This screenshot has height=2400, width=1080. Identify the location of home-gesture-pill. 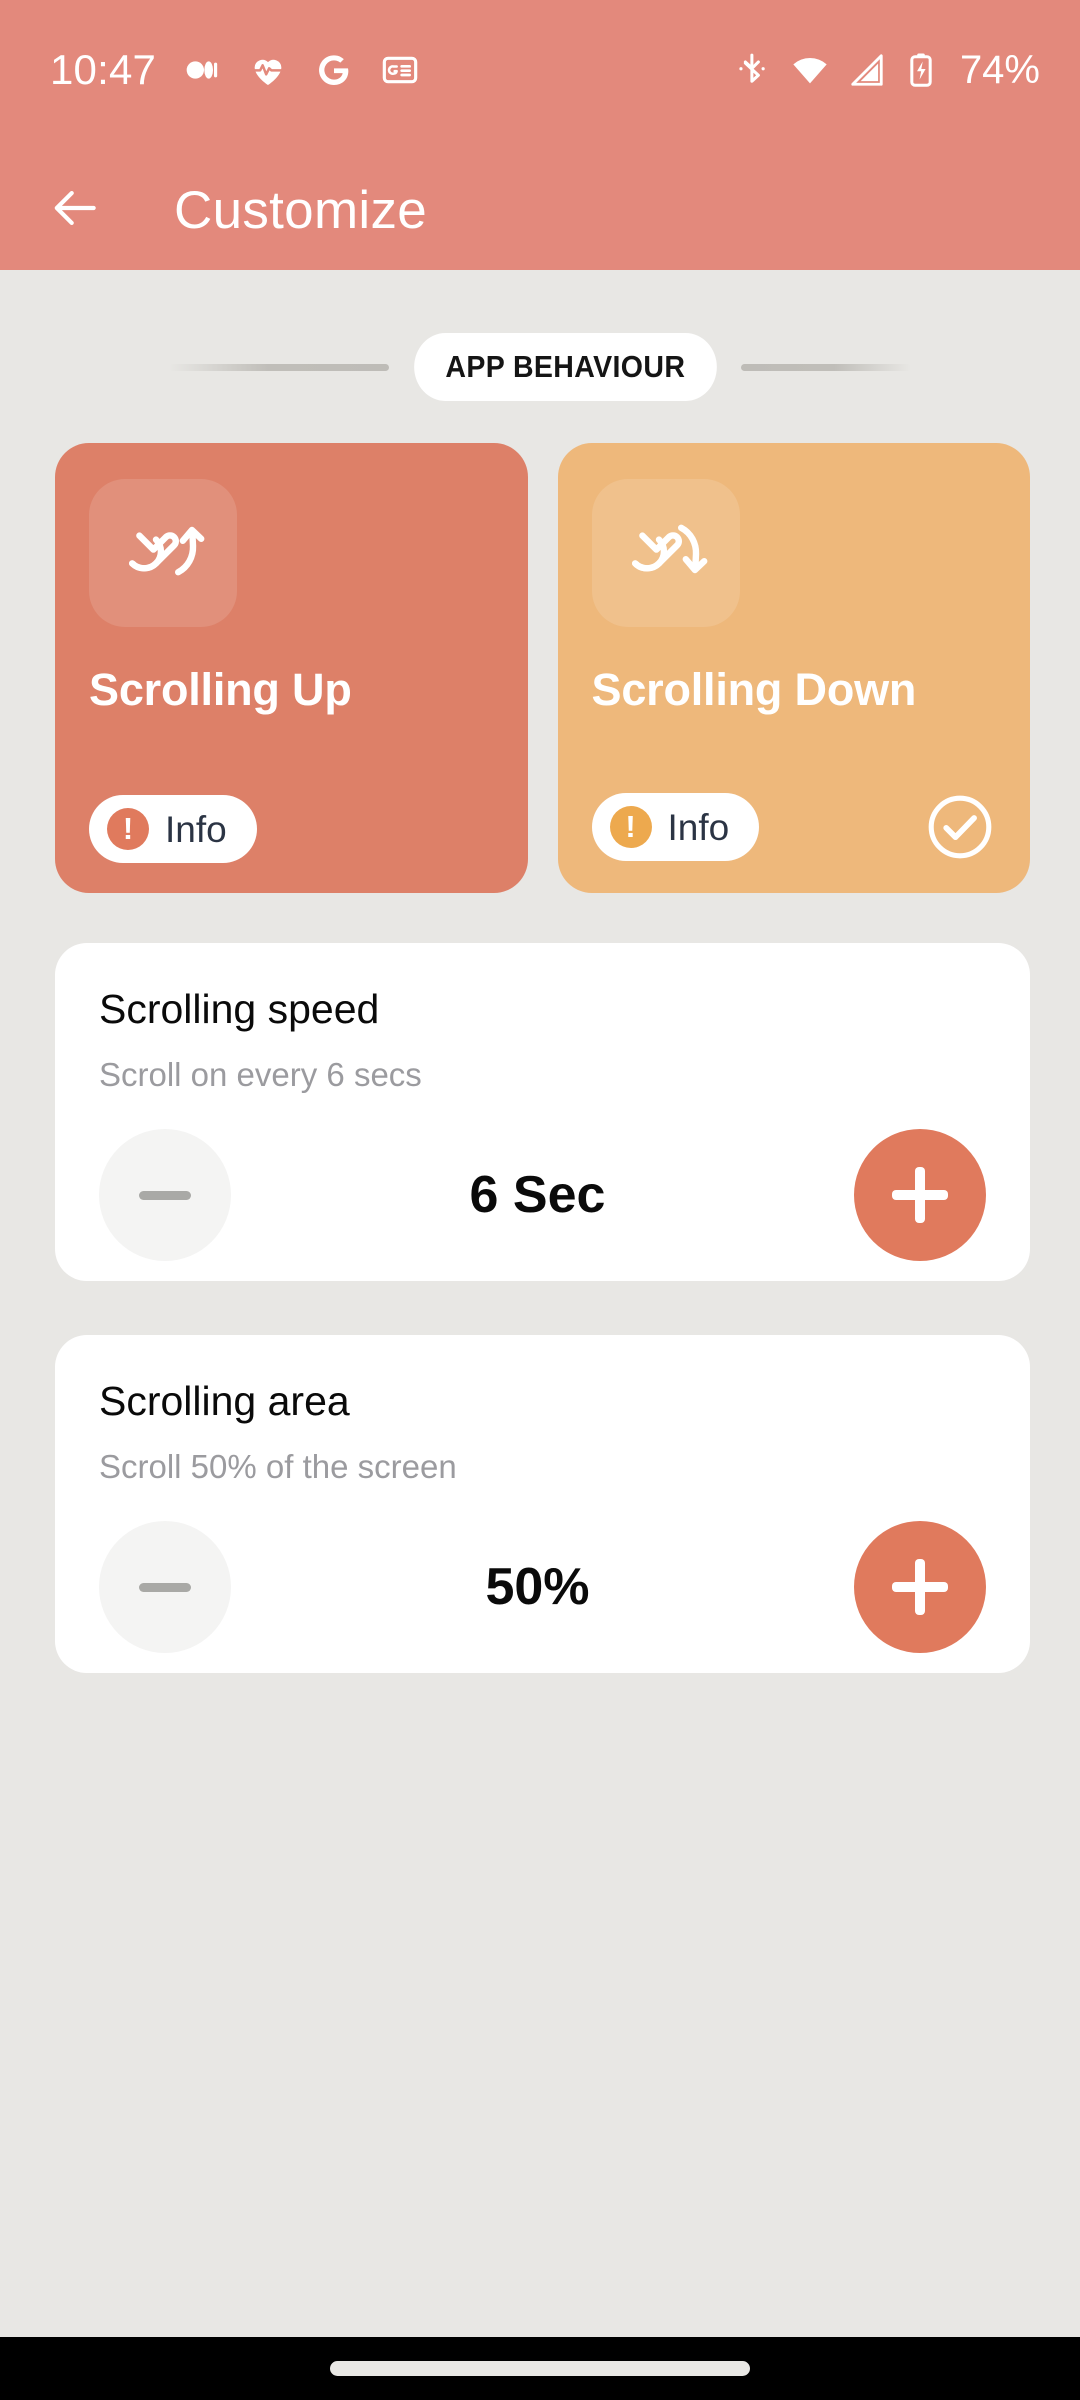
(540, 2368).